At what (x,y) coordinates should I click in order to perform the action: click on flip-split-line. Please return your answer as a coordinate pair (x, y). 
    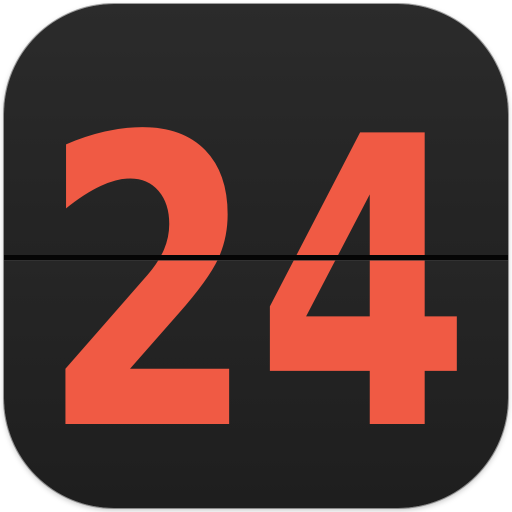
    Looking at the image, I should click on (256, 257).